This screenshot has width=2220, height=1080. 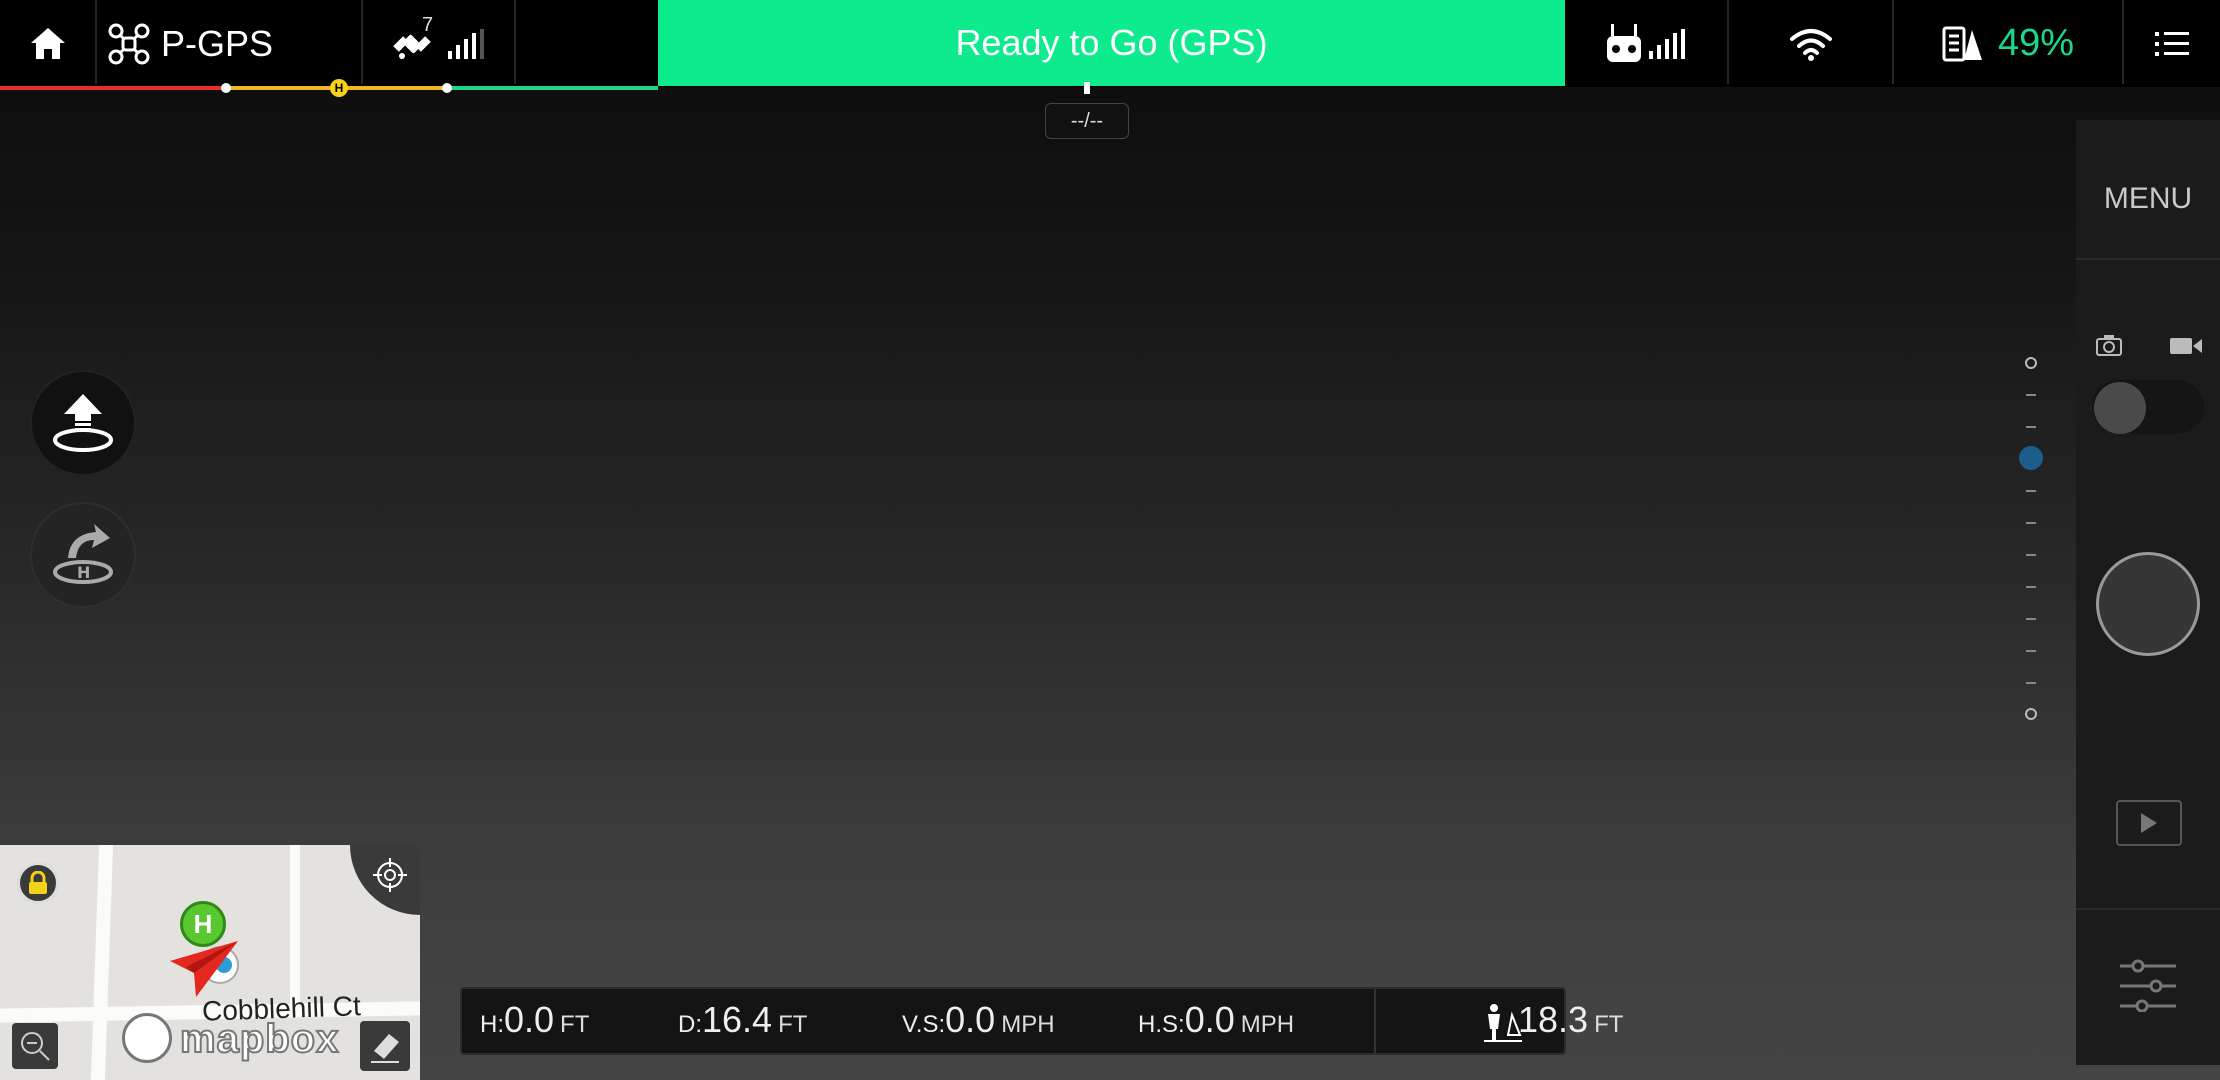 I want to click on telemetry-label: V.S:, so click(x=924, y=1024).